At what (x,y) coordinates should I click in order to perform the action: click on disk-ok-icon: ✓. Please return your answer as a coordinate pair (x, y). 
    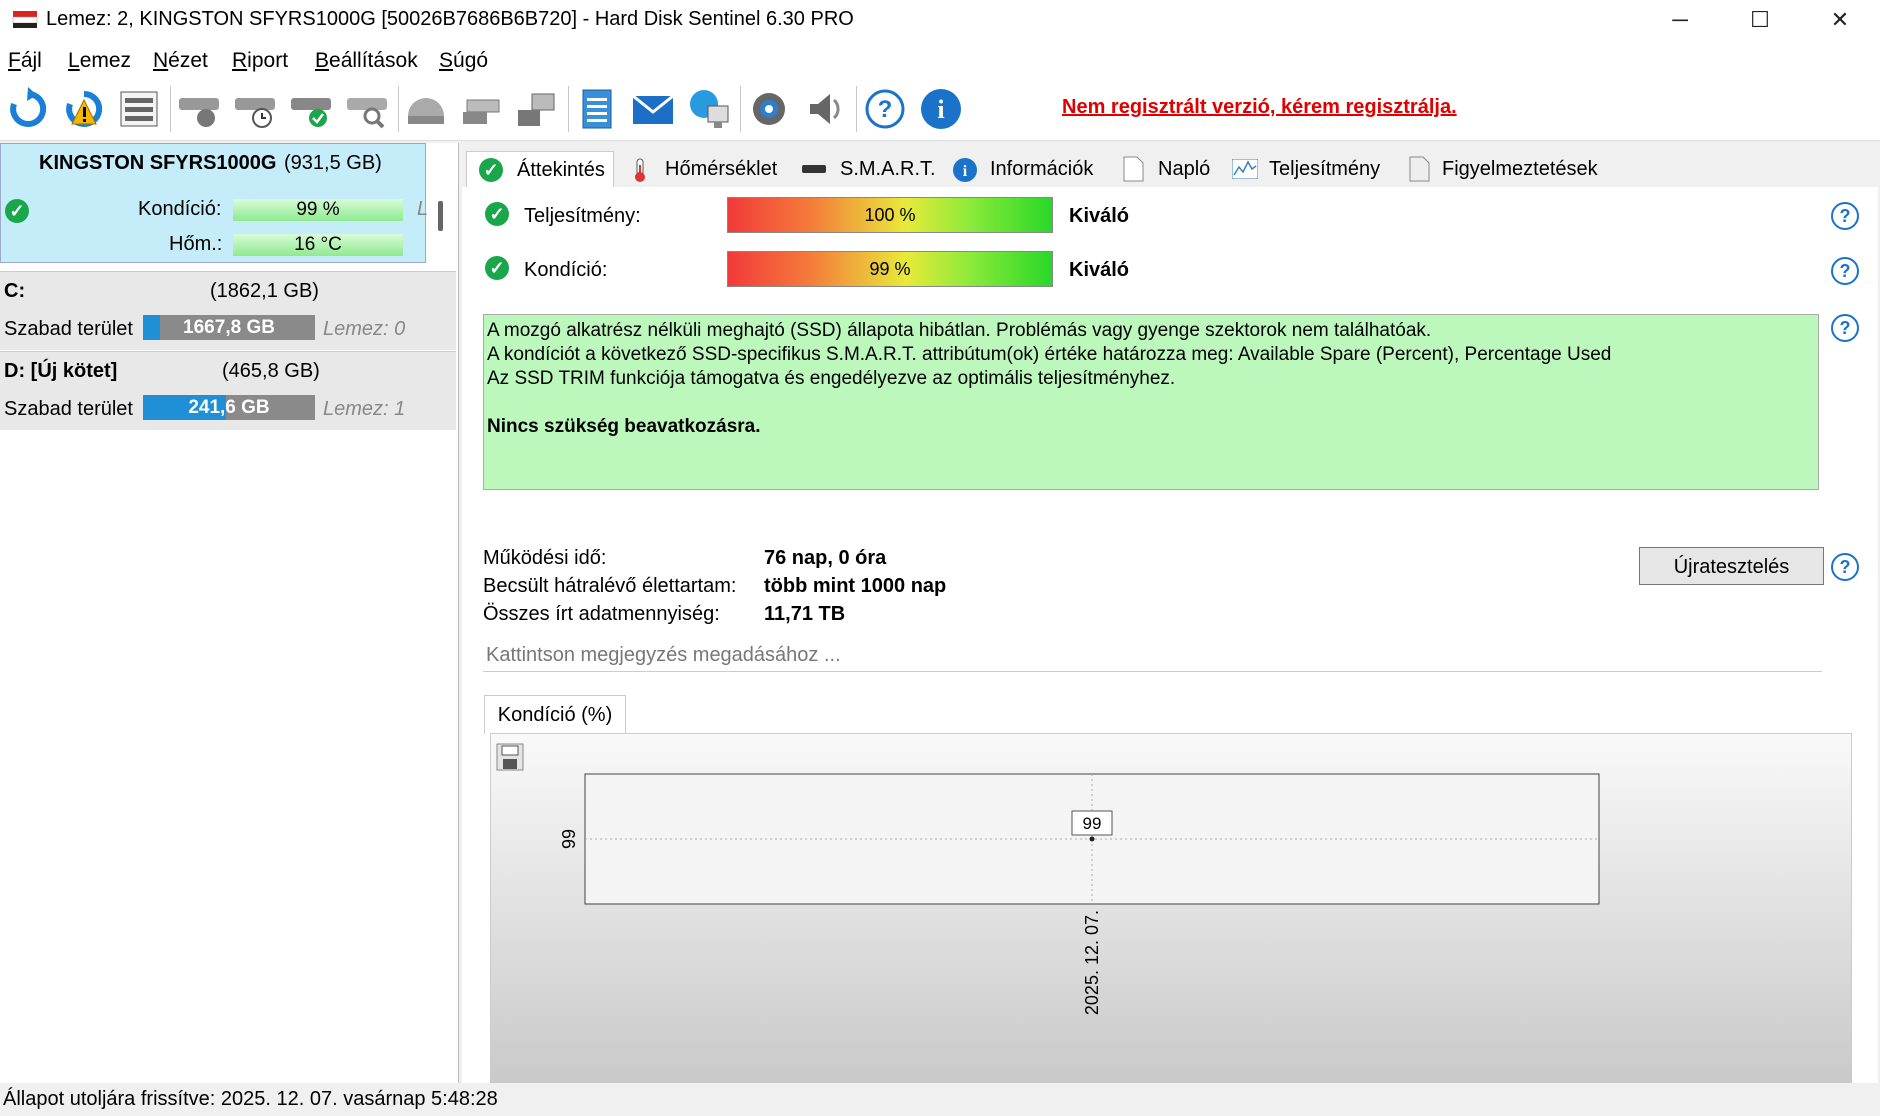
    Looking at the image, I should click on (17, 211).